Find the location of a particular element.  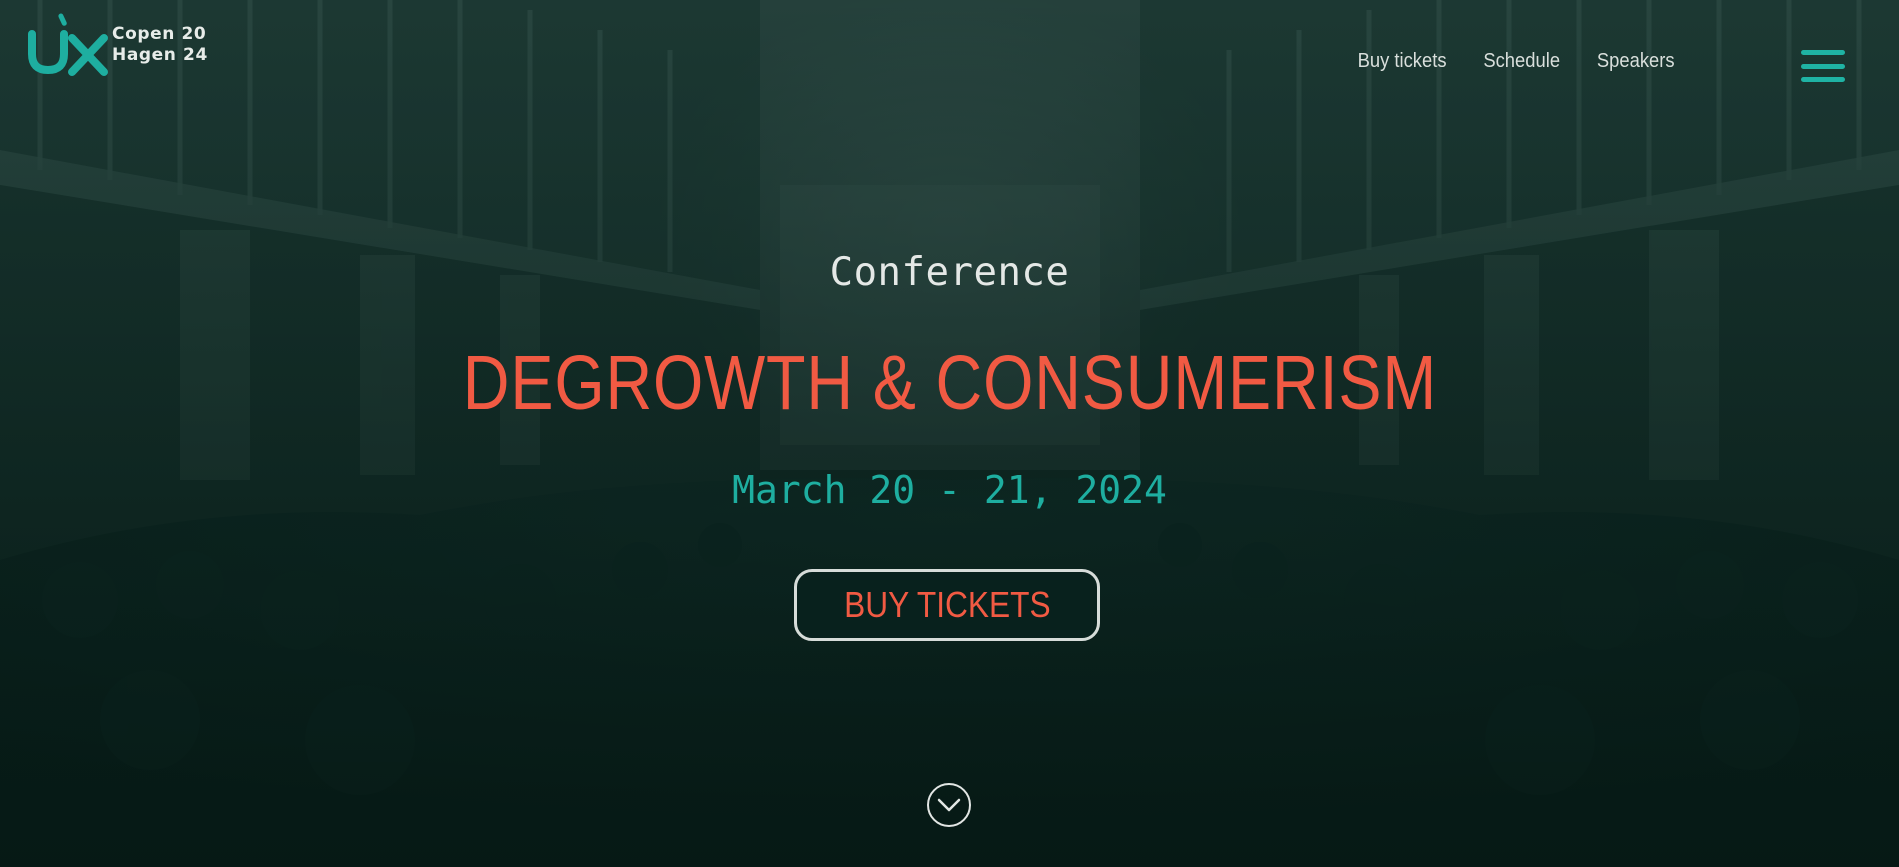

hero-title: DEGROWTH & CONSUMERISM is located at coordinates (949, 383).